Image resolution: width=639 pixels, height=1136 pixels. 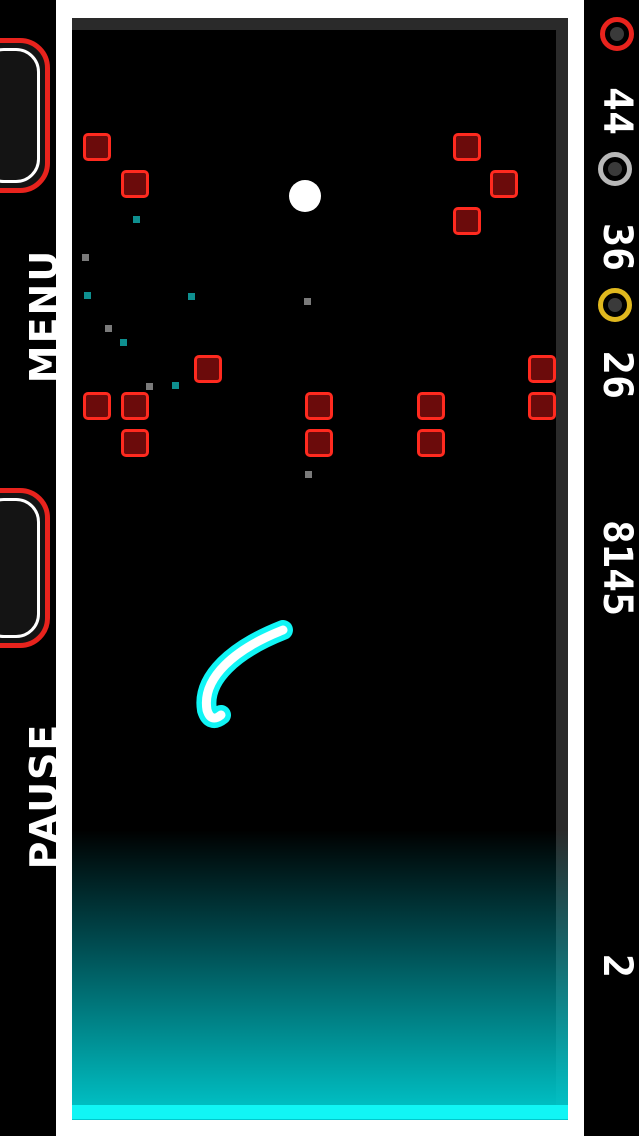 I want to click on paddle-rail, so click(x=320, y=1112).